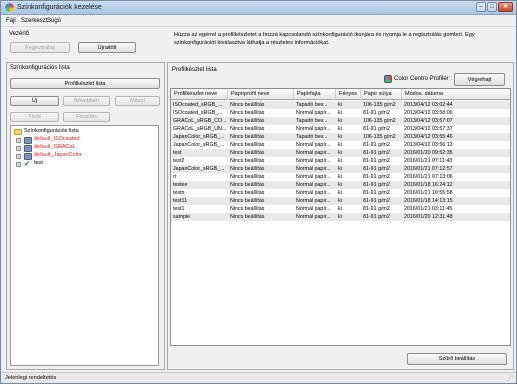  Describe the element at coordinates (428, 185) in the screenshot. I see `cell-modified-date: 2016/01/18 16:24:12` at that location.